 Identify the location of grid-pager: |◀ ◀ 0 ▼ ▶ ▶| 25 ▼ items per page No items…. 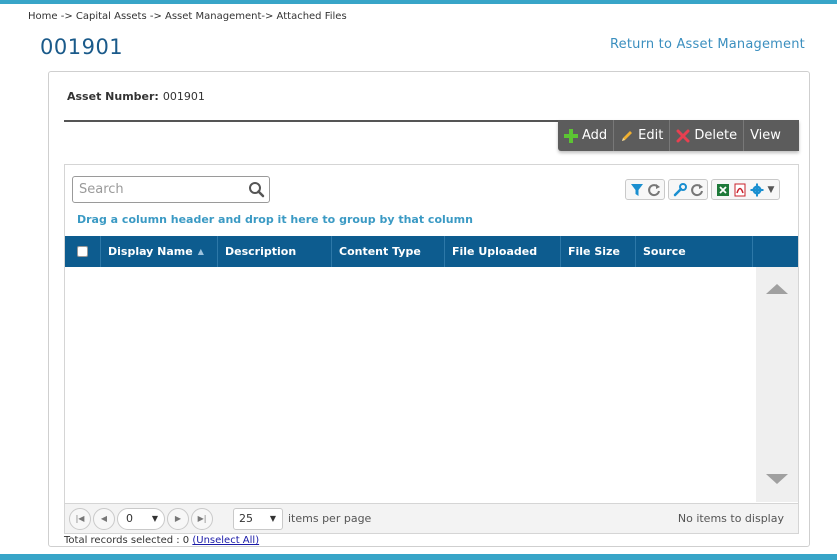
(431, 518).